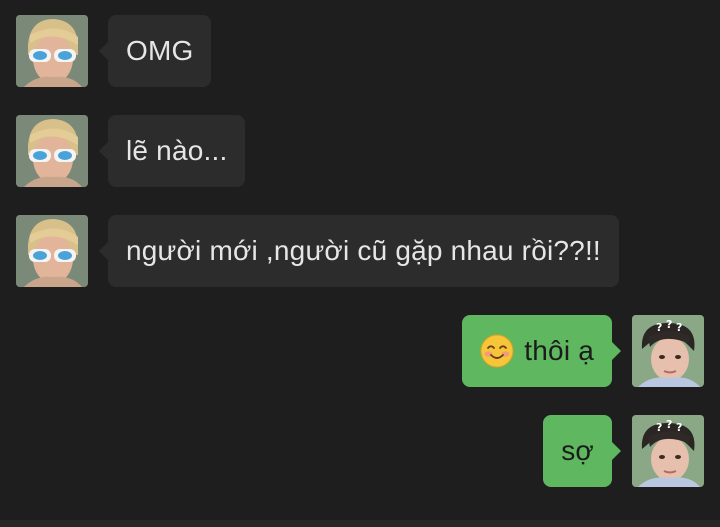 This screenshot has height=527, width=720. I want to click on message-bubble-incoming: người mới ,người cũ gặp nhau rồi??!!, so click(359, 251).